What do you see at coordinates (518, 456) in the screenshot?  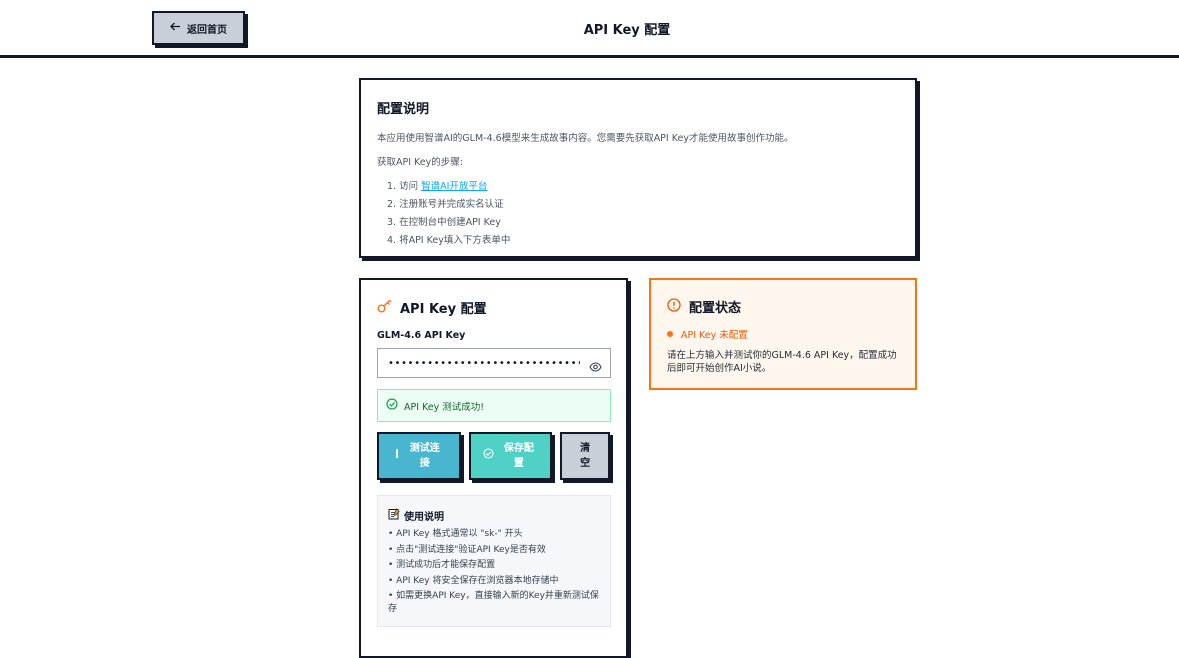 I see `save-config-label: 保存配置` at bounding box center [518, 456].